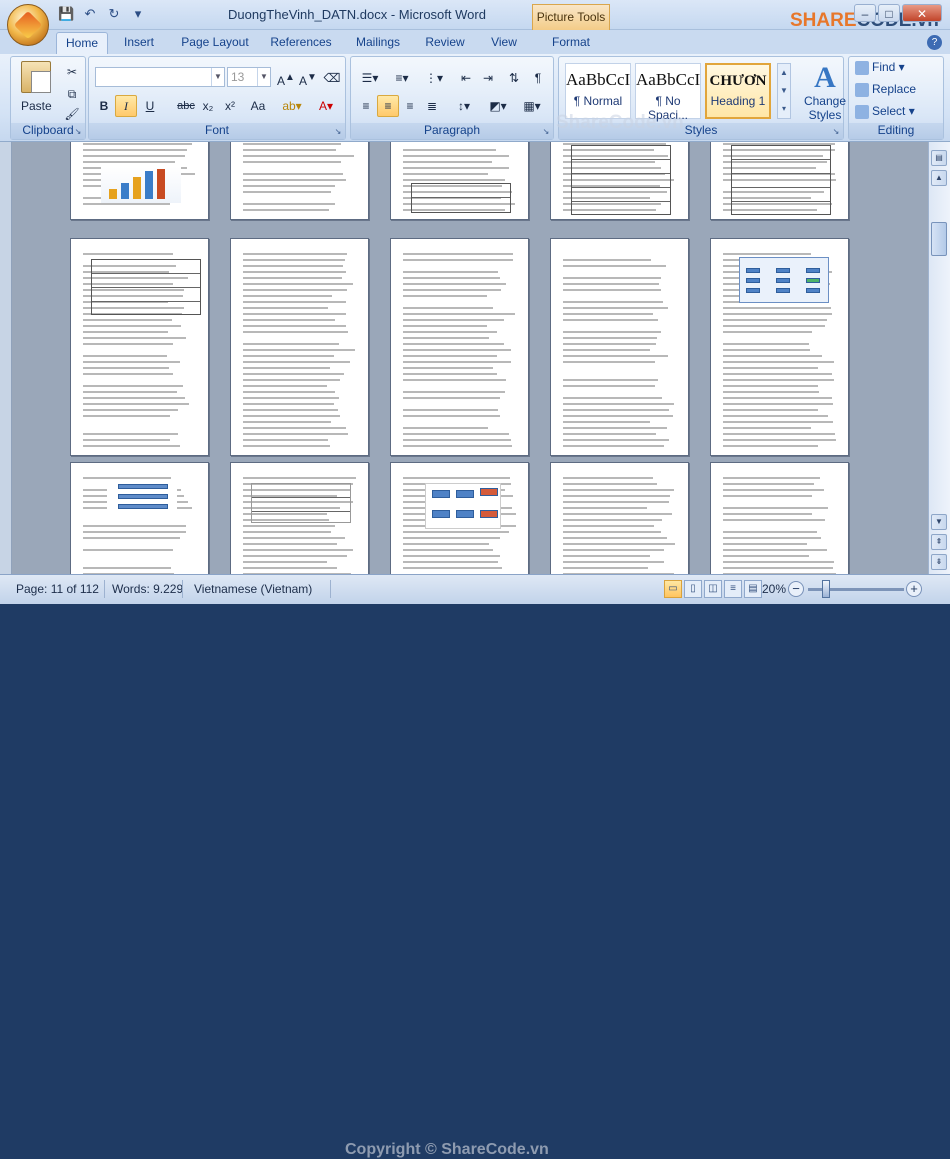  Describe the element at coordinates (865, 13) in the screenshot. I see `minimize-button: –` at that location.